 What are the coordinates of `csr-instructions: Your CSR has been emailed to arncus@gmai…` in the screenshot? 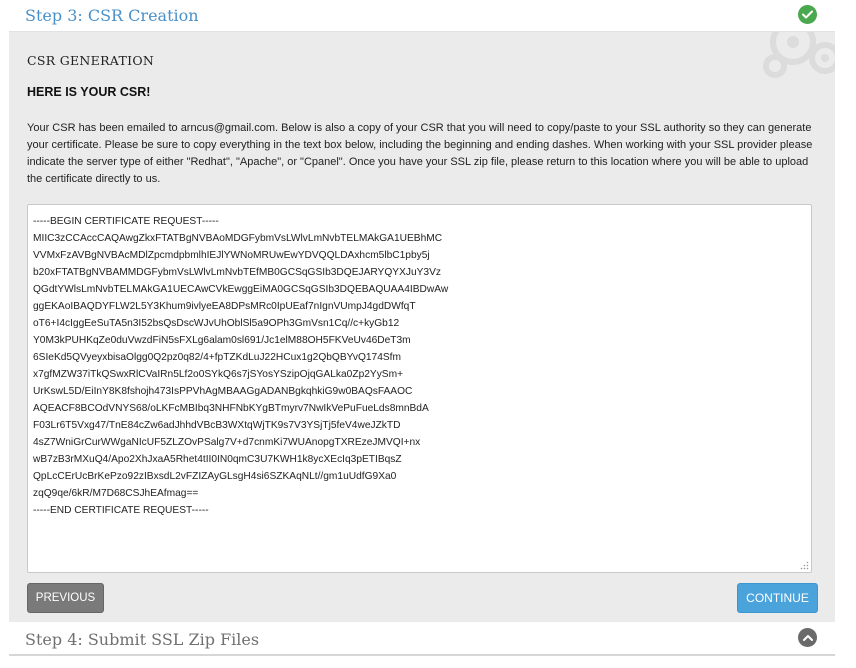 It's located at (420, 153).